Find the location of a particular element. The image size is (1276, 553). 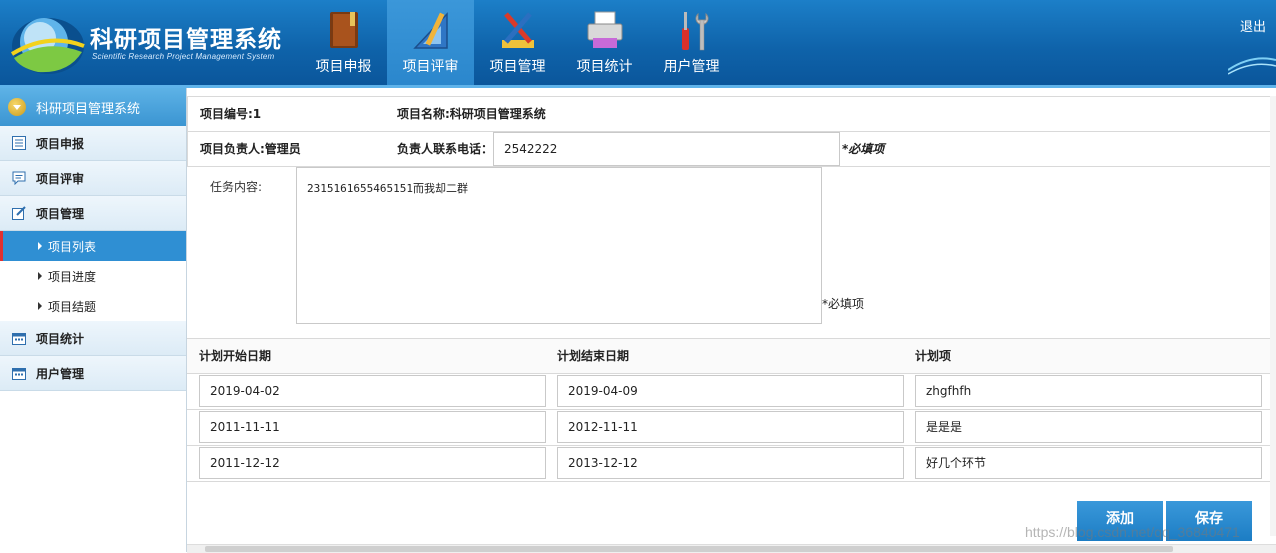

end-date-input: 2012-11-11 is located at coordinates (730, 427).